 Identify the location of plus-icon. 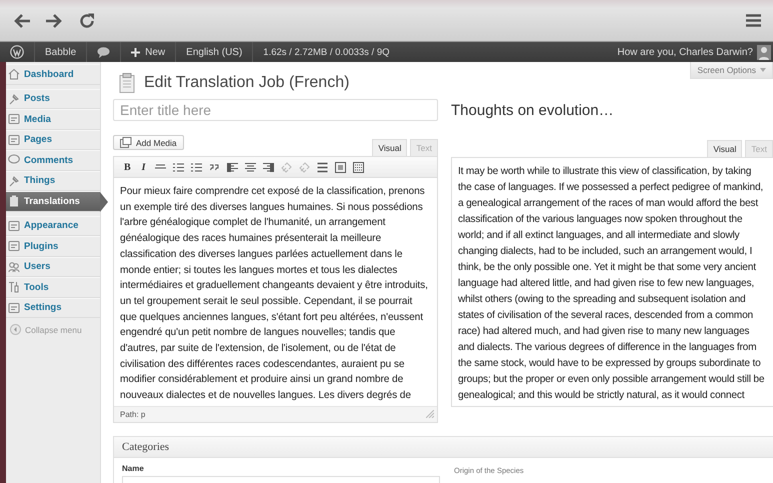
(135, 52).